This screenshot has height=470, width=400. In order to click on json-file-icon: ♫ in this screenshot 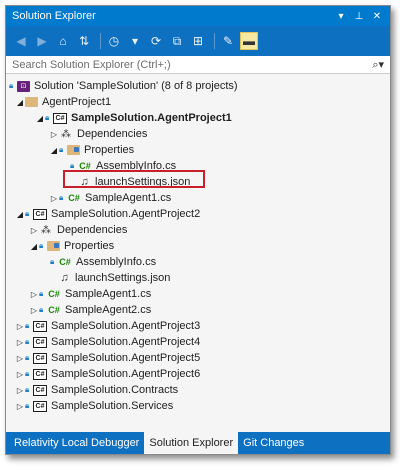, I will do `click(64, 278)`.